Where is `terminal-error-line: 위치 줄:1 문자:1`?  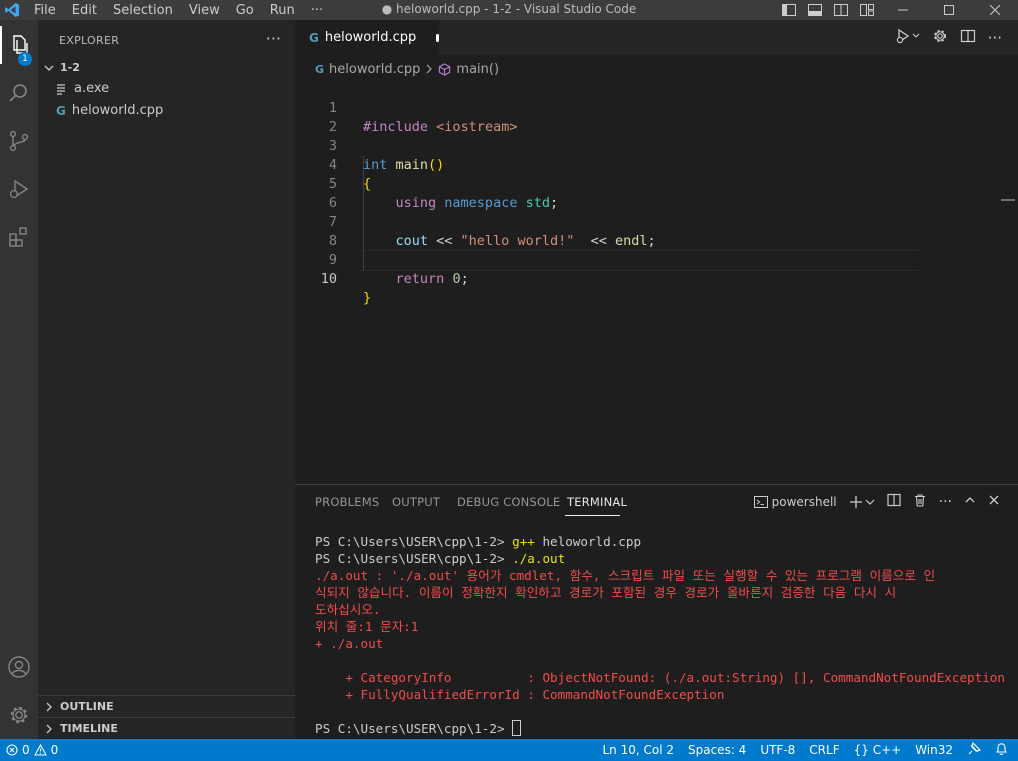
terminal-error-line: 위치 줄:1 문자:1 is located at coordinates (367, 626).